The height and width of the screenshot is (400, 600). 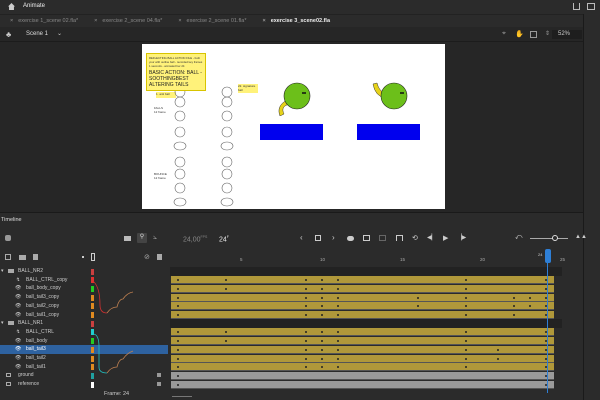 I want to click on fit-frames-icon: ⤺, so click(x=518, y=238).